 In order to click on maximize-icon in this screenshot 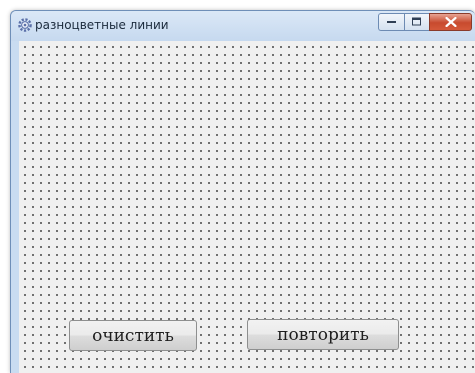, I will do `click(416, 21)`.